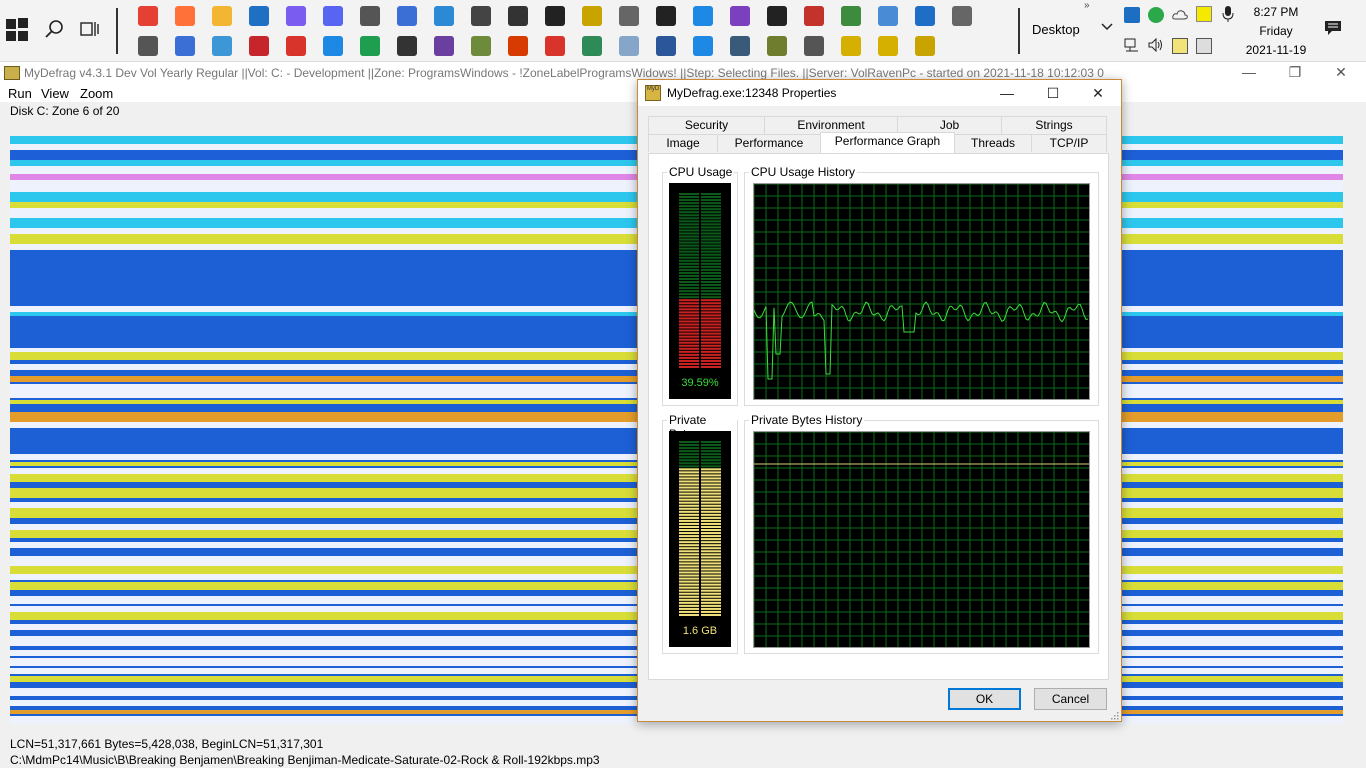 The height and width of the screenshot is (768, 1366). What do you see at coordinates (1204, 14) in the screenshot?
I see `sticky-note-tray-icon` at bounding box center [1204, 14].